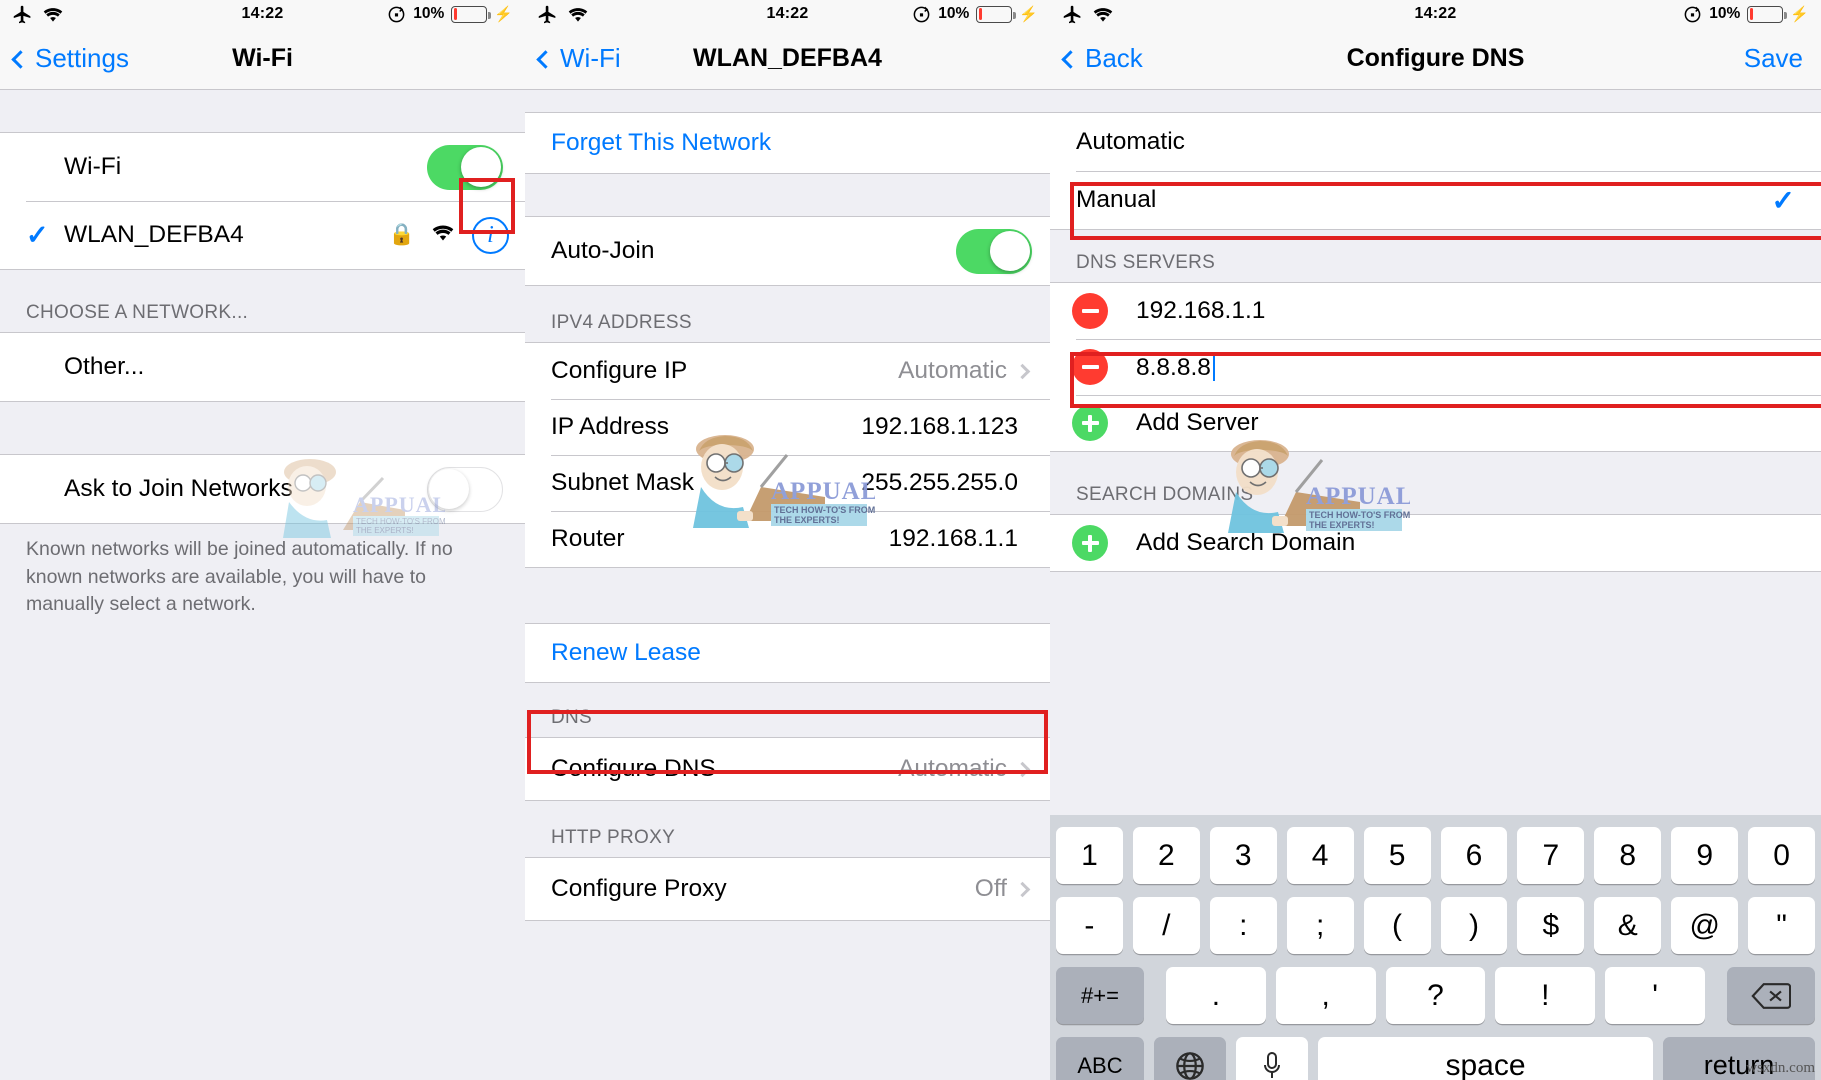 This screenshot has width=1821, height=1080. What do you see at coordinates (262, 235) in the screenshot?
I see `row-network-wlan: ✓ WLAN_DEFBA4 🔒 i` at bounding box center [262, 235].